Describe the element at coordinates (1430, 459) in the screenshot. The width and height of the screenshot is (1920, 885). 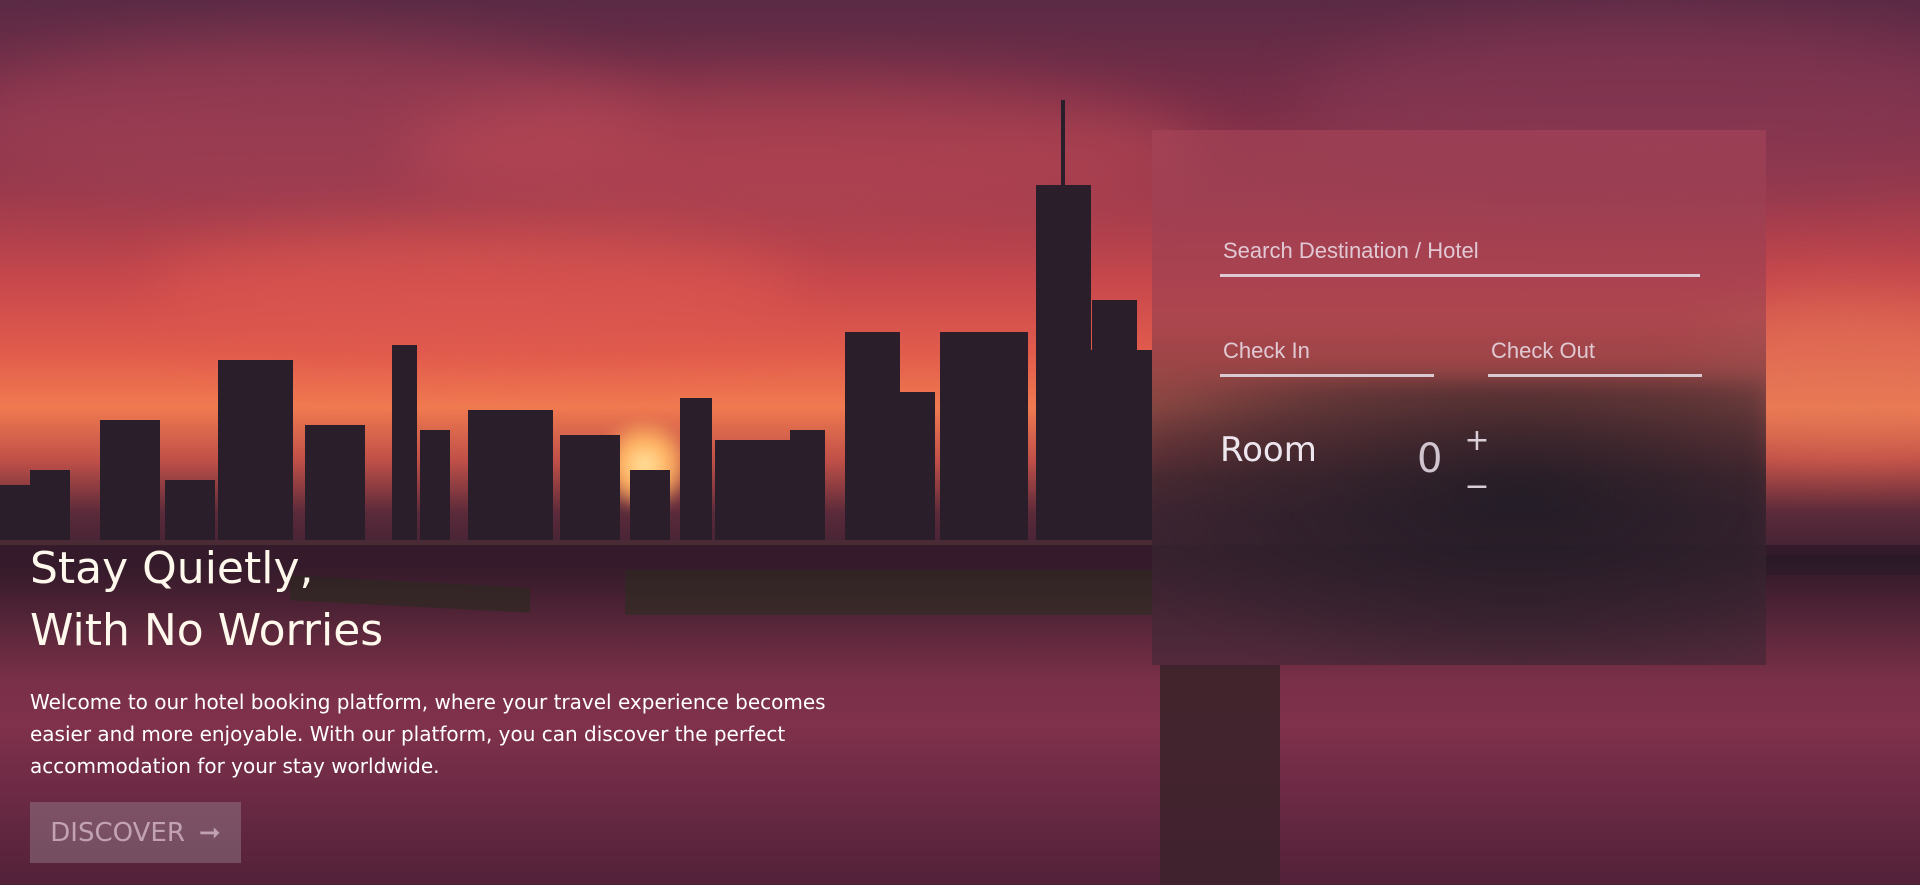
I see `room-count: 0` at that location.